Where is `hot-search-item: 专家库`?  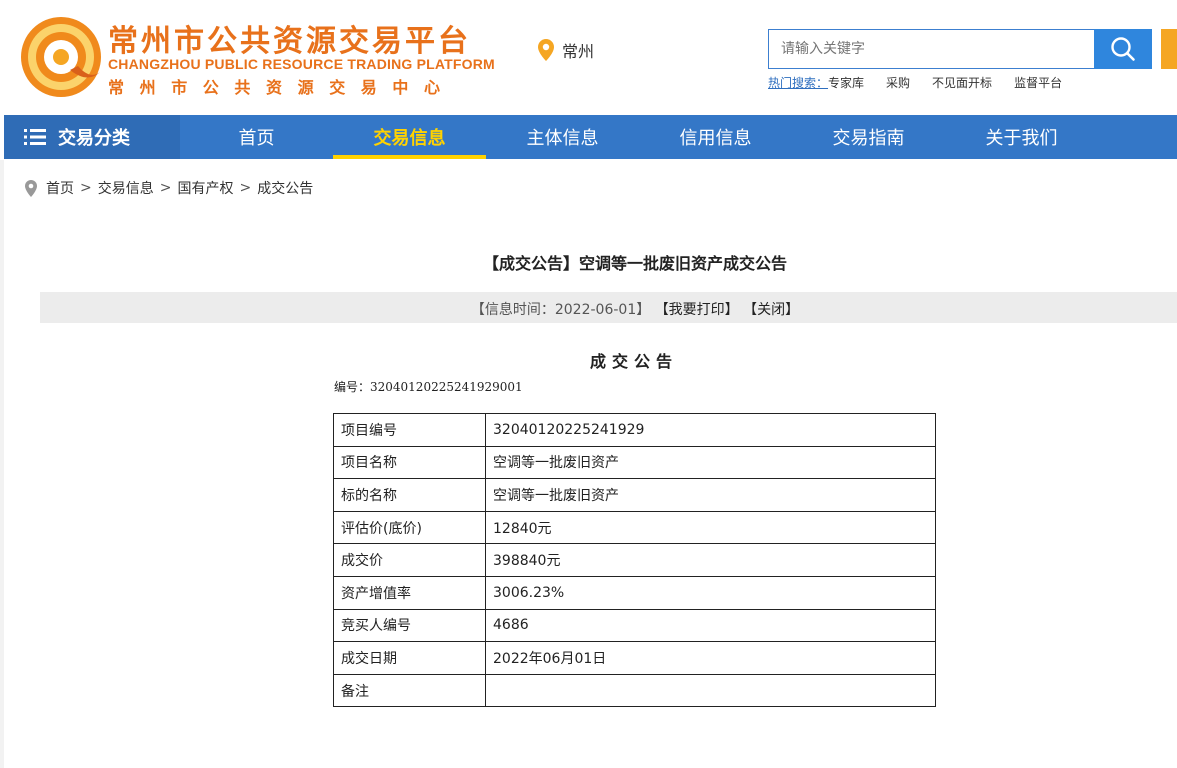
hot-search-item: 专家库 is located at coordinates (846, 82).